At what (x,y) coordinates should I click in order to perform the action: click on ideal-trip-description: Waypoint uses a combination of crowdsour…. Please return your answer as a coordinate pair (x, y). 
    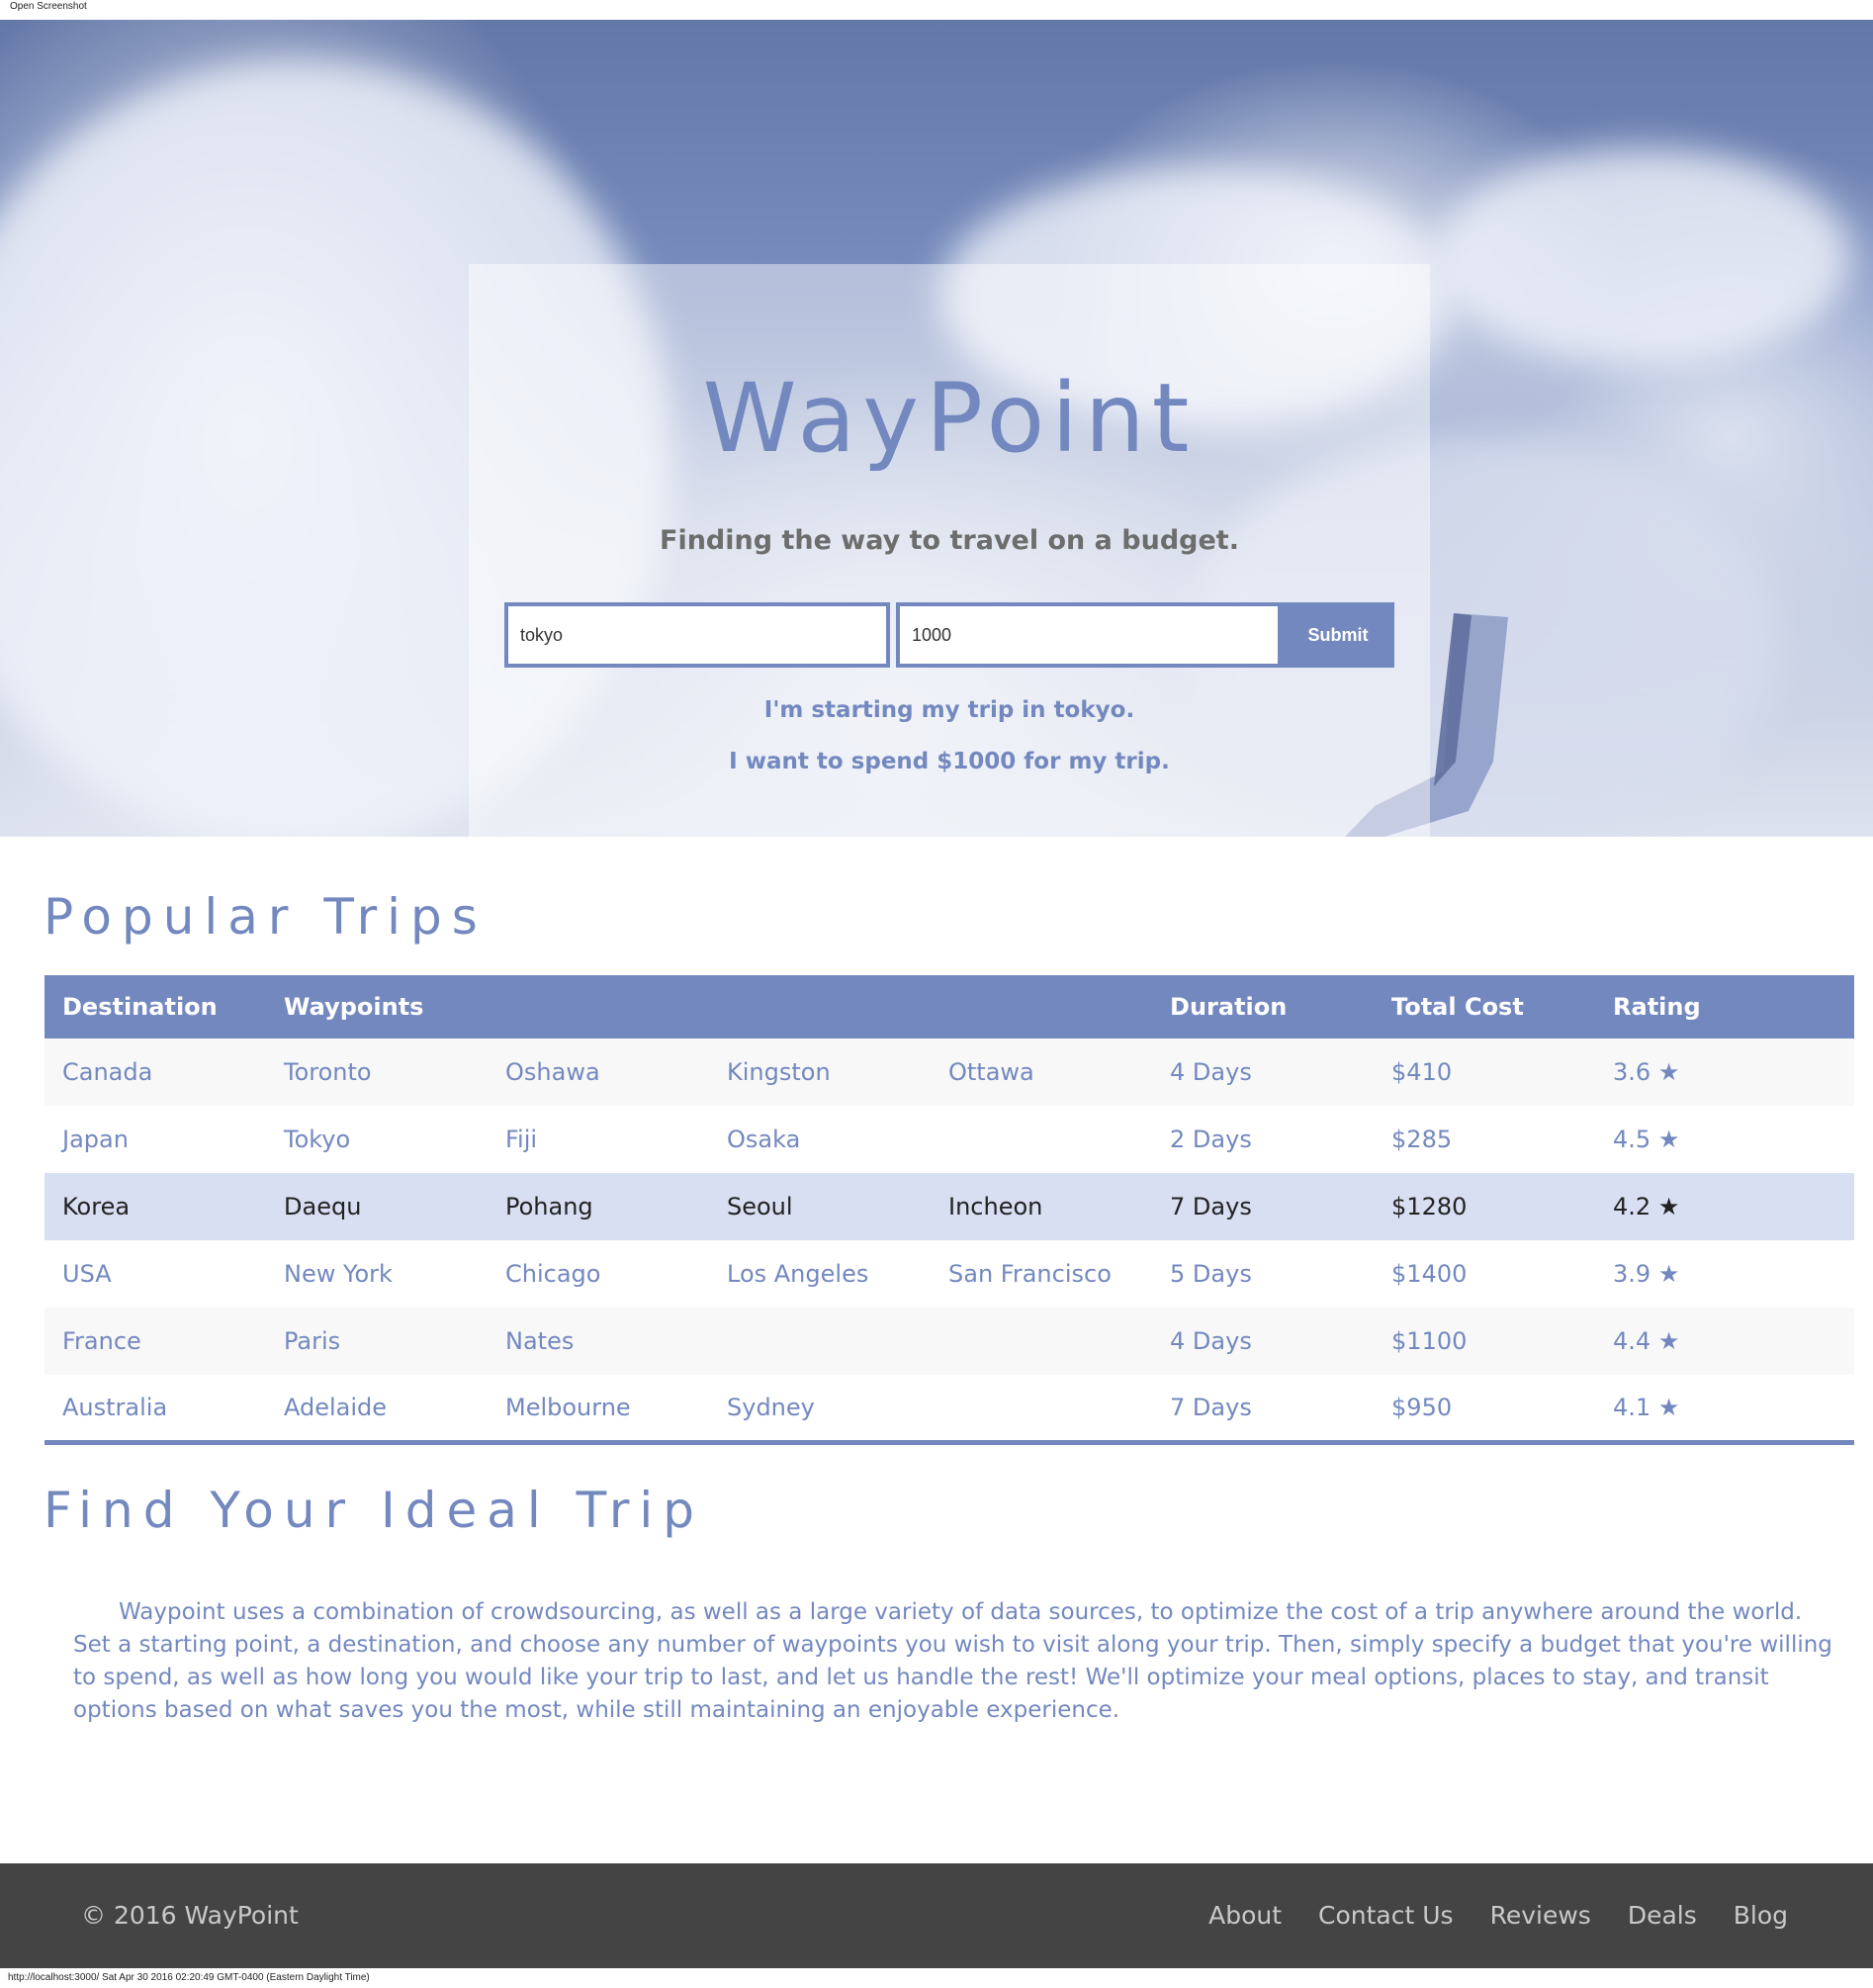
    Looking at the image, I should click on (953, 1661).